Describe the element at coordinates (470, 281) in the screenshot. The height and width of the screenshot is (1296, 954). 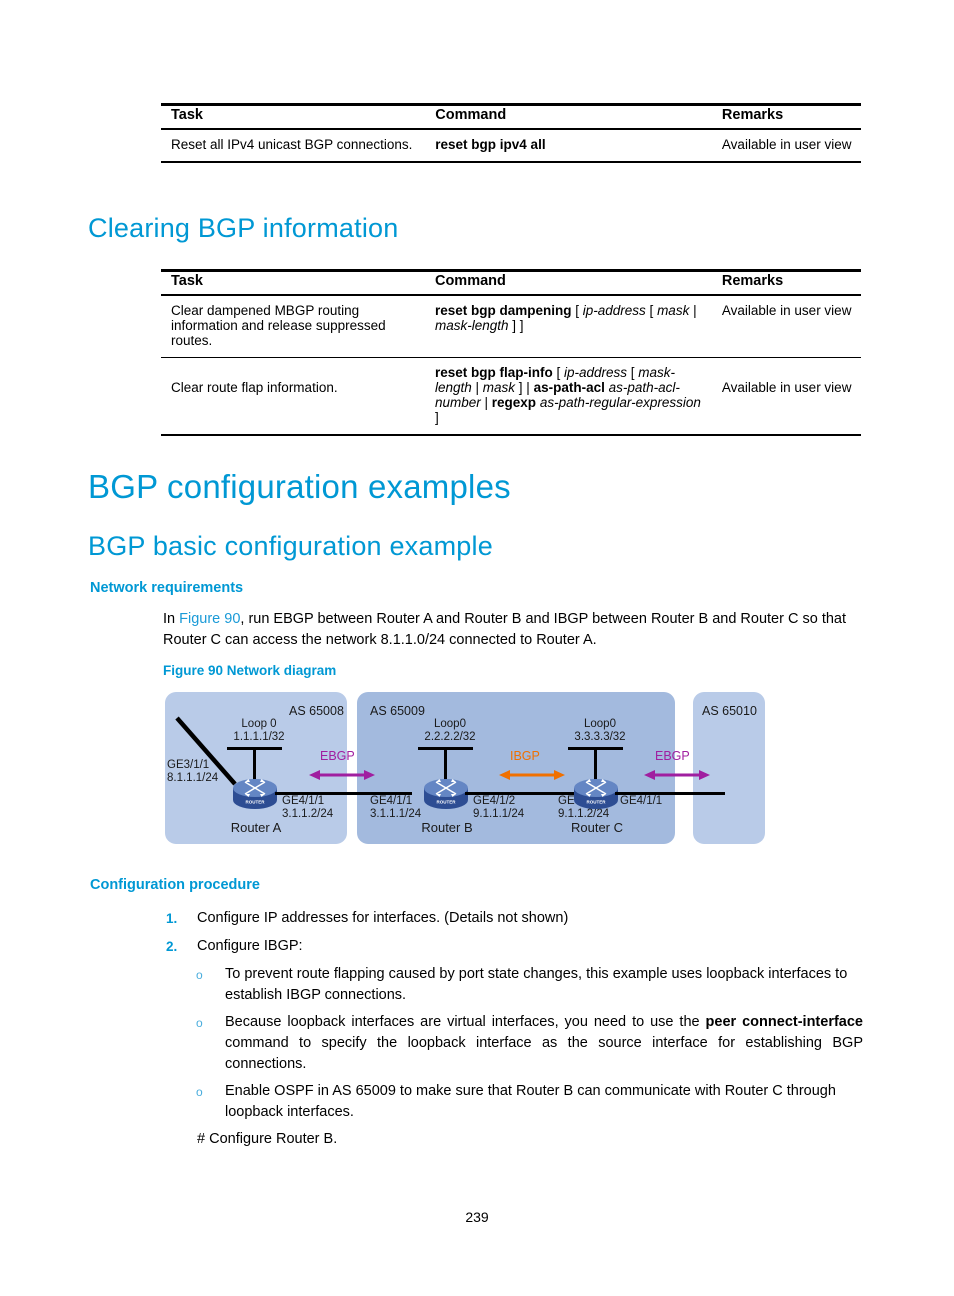
I see `table2-header-command: Command` at that location.